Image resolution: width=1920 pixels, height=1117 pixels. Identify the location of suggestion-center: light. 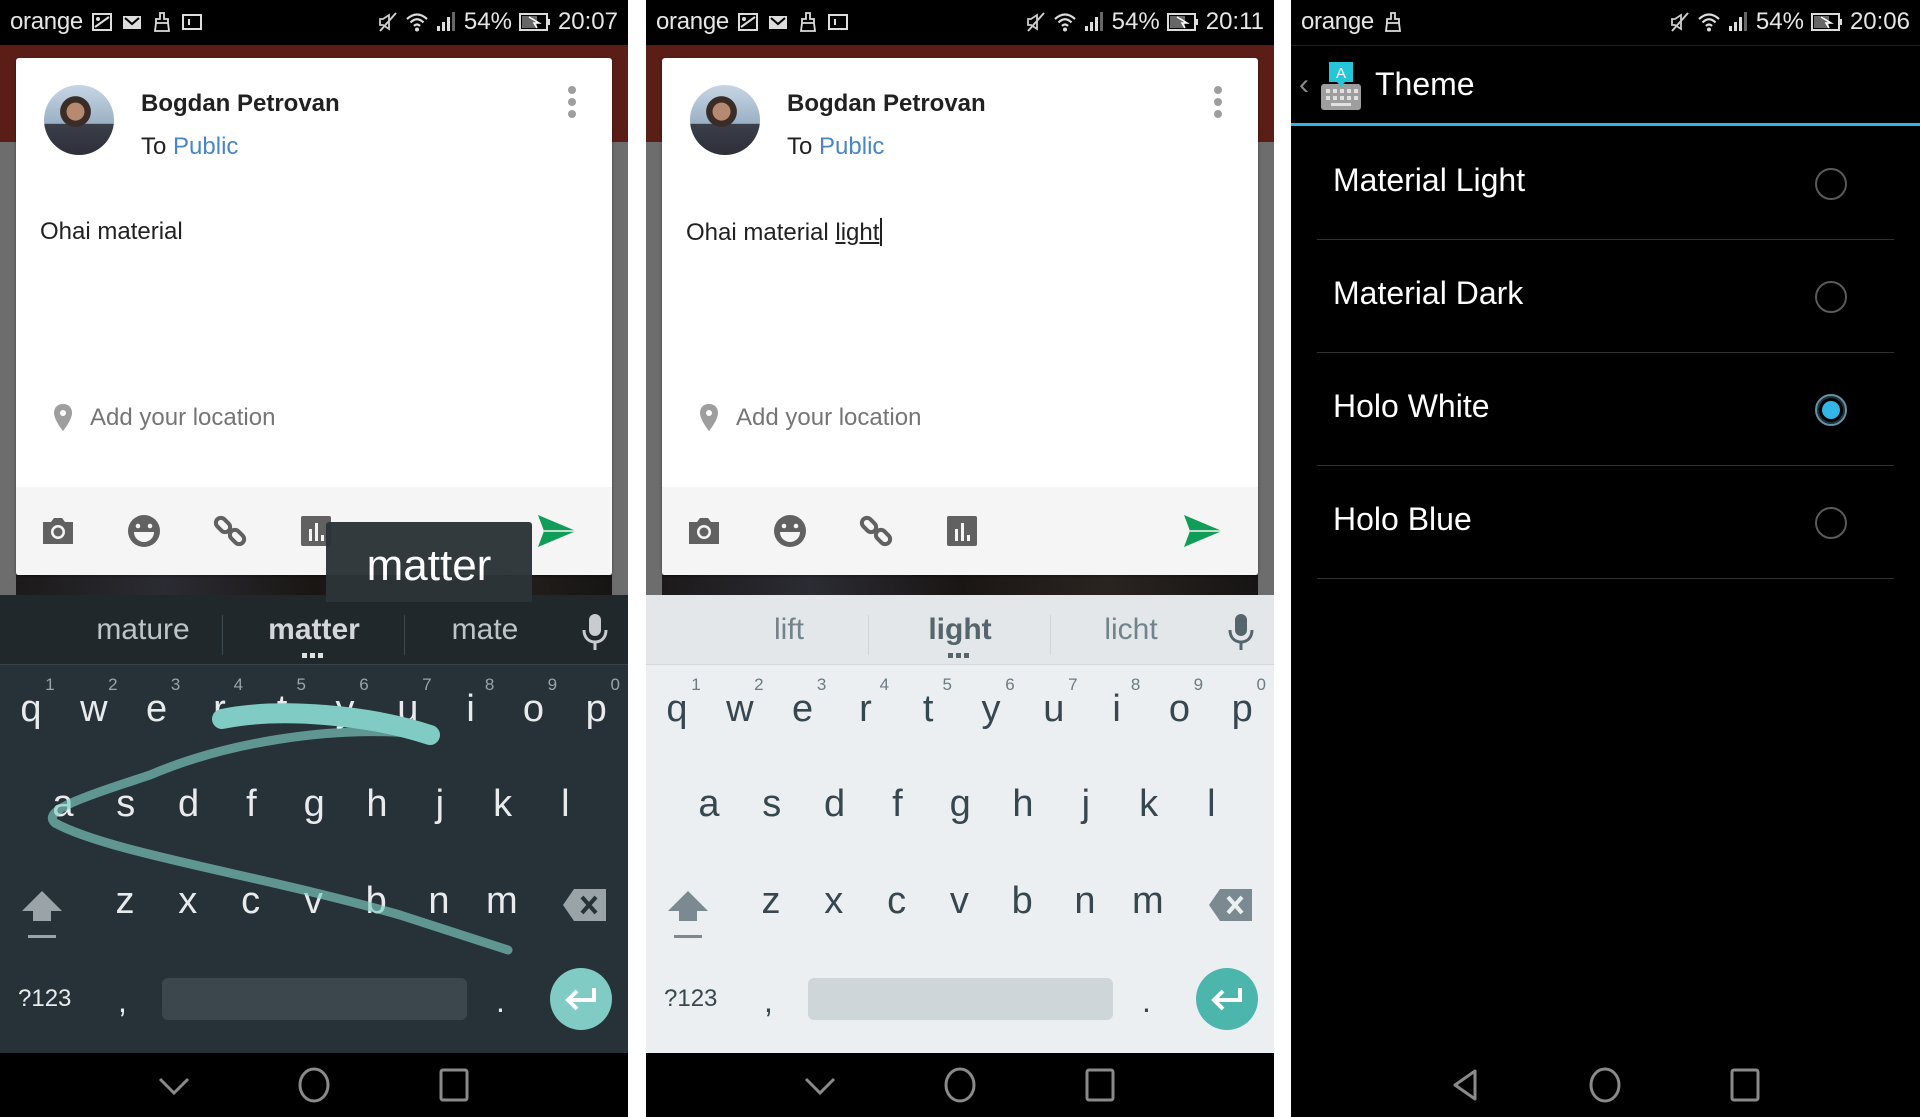
(960, 630).